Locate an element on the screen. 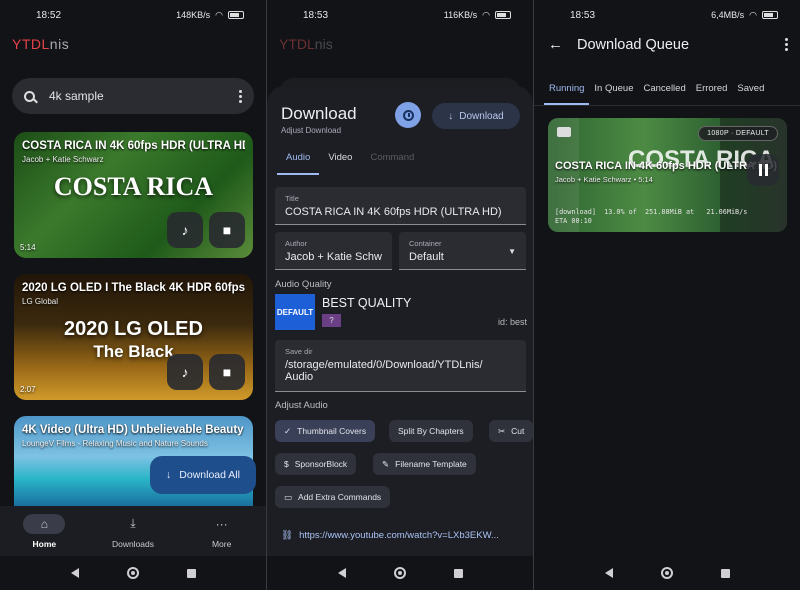 The height and width of the screenshot is (590, 800). home-icon: ⌂ is located at coordinates (44, 523).